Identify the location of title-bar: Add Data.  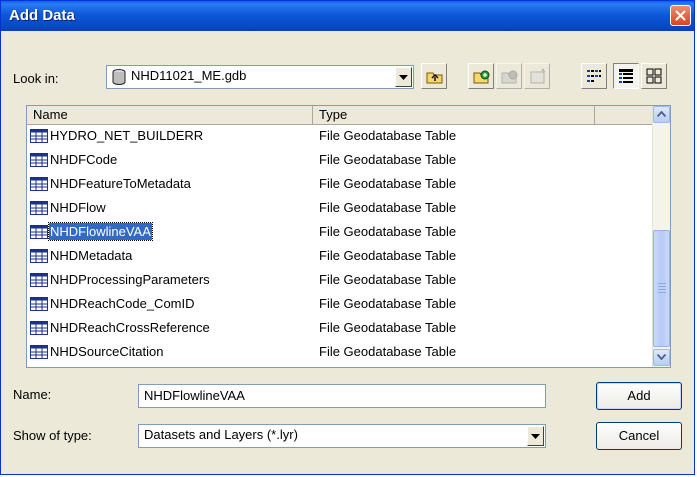
(347, 16).